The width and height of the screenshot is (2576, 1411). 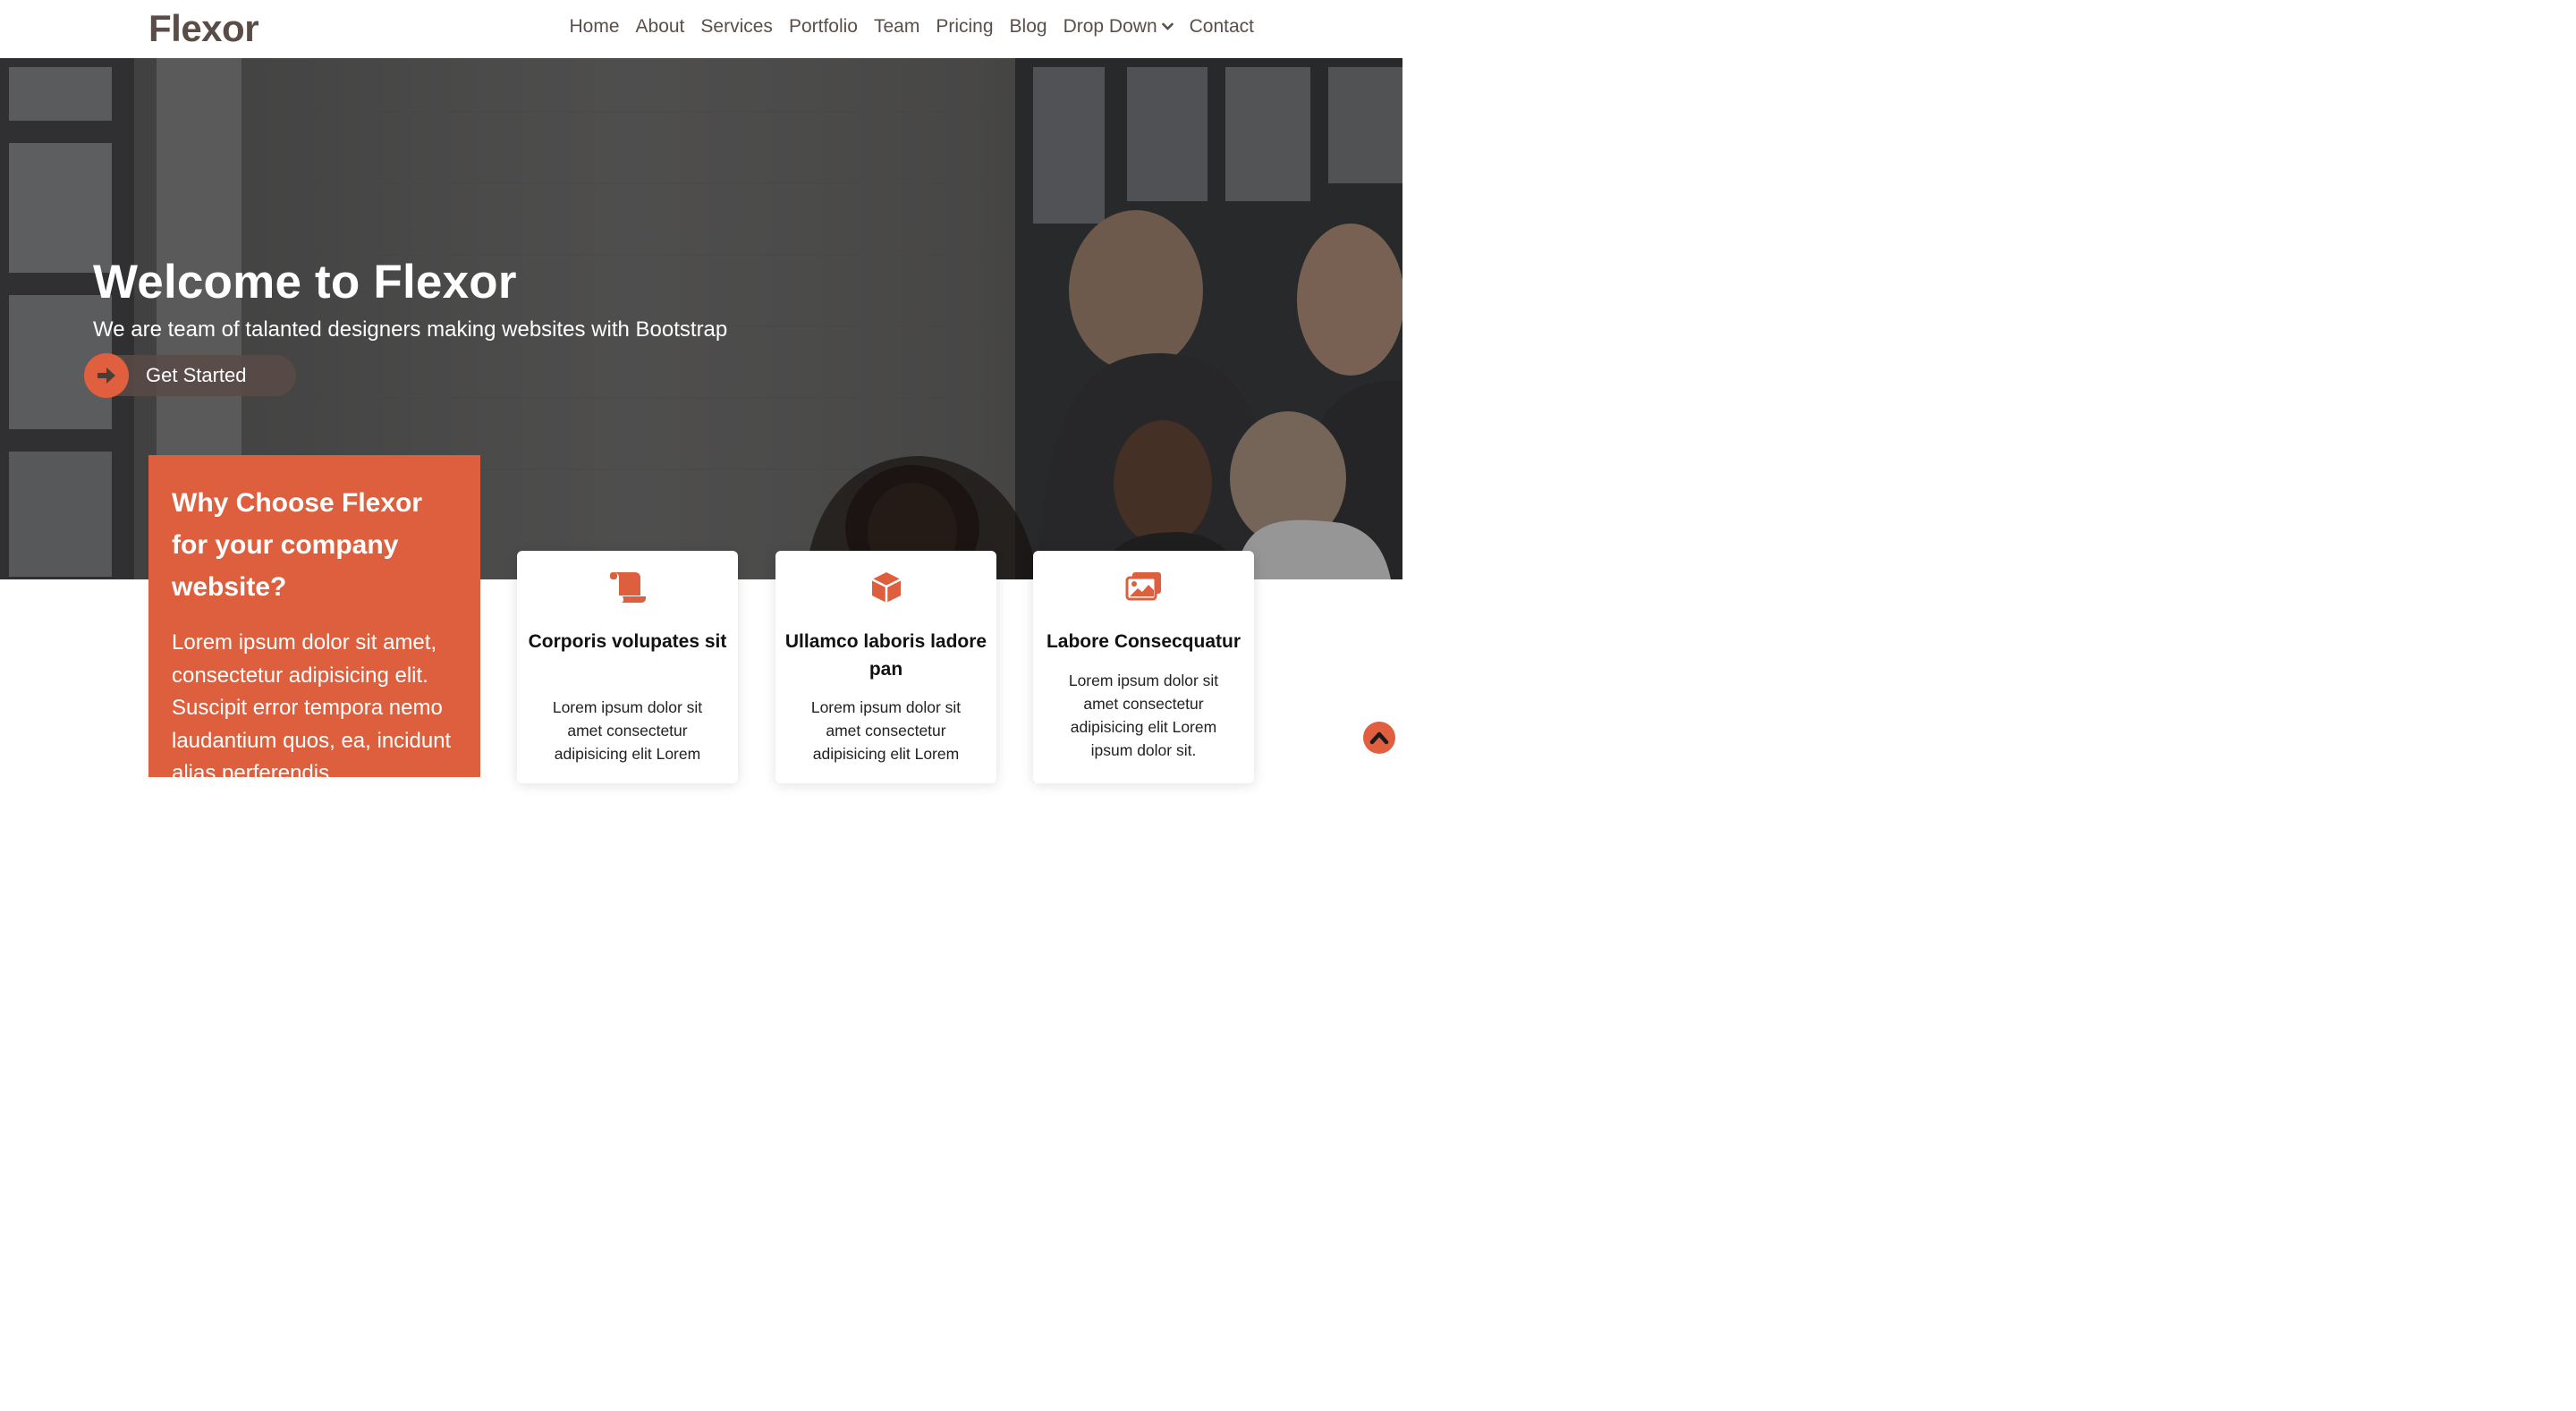 What do you see at coordinates (736, 27) in the screenshot?
I see `nav-services: Services` at bounding box center [736, 27].